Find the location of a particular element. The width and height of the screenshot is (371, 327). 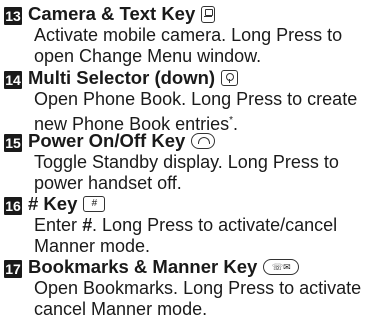

entry-description-line: Open Phone Book. Long Press to create is located at coordinates (196, 99).